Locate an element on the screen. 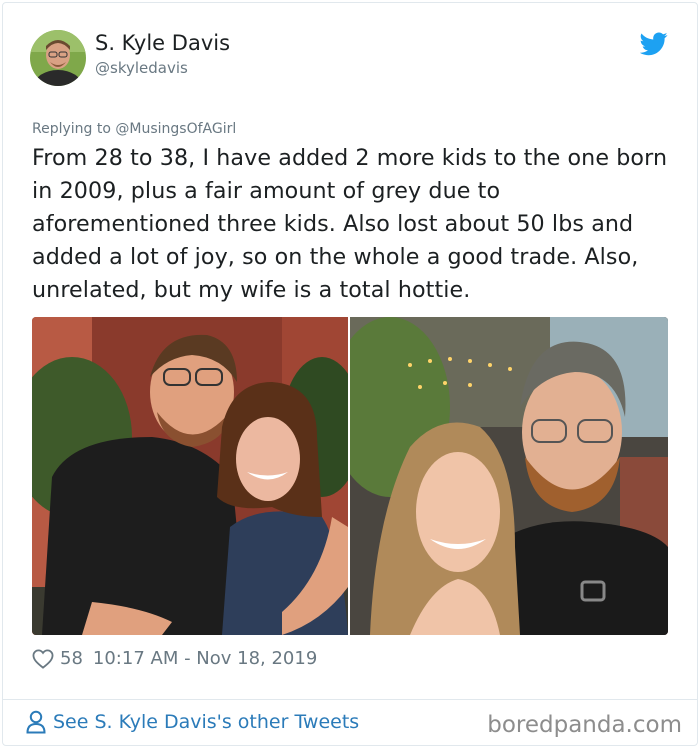 Image resolution: width=700 pixels, height=748 pixels. author-handle: @skyledavis is located at coordinates (141, 68).